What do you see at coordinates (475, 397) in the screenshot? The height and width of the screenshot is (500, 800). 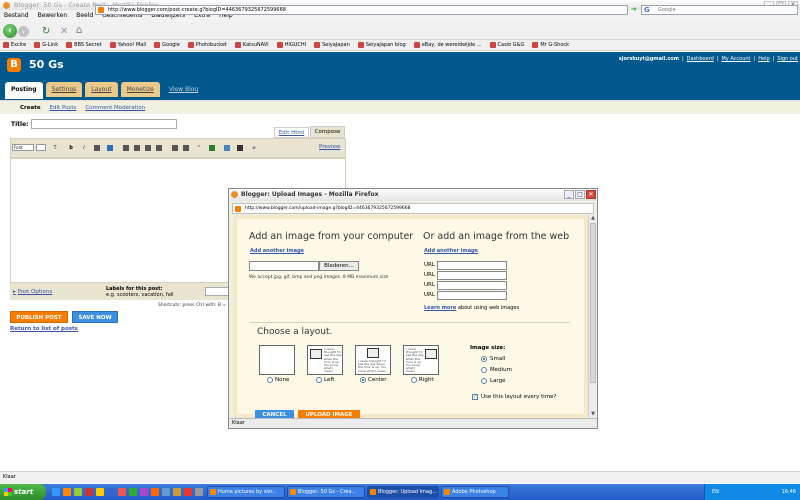 I see `use-layout-checkbox: ✓` at bounding box center [475, 397].